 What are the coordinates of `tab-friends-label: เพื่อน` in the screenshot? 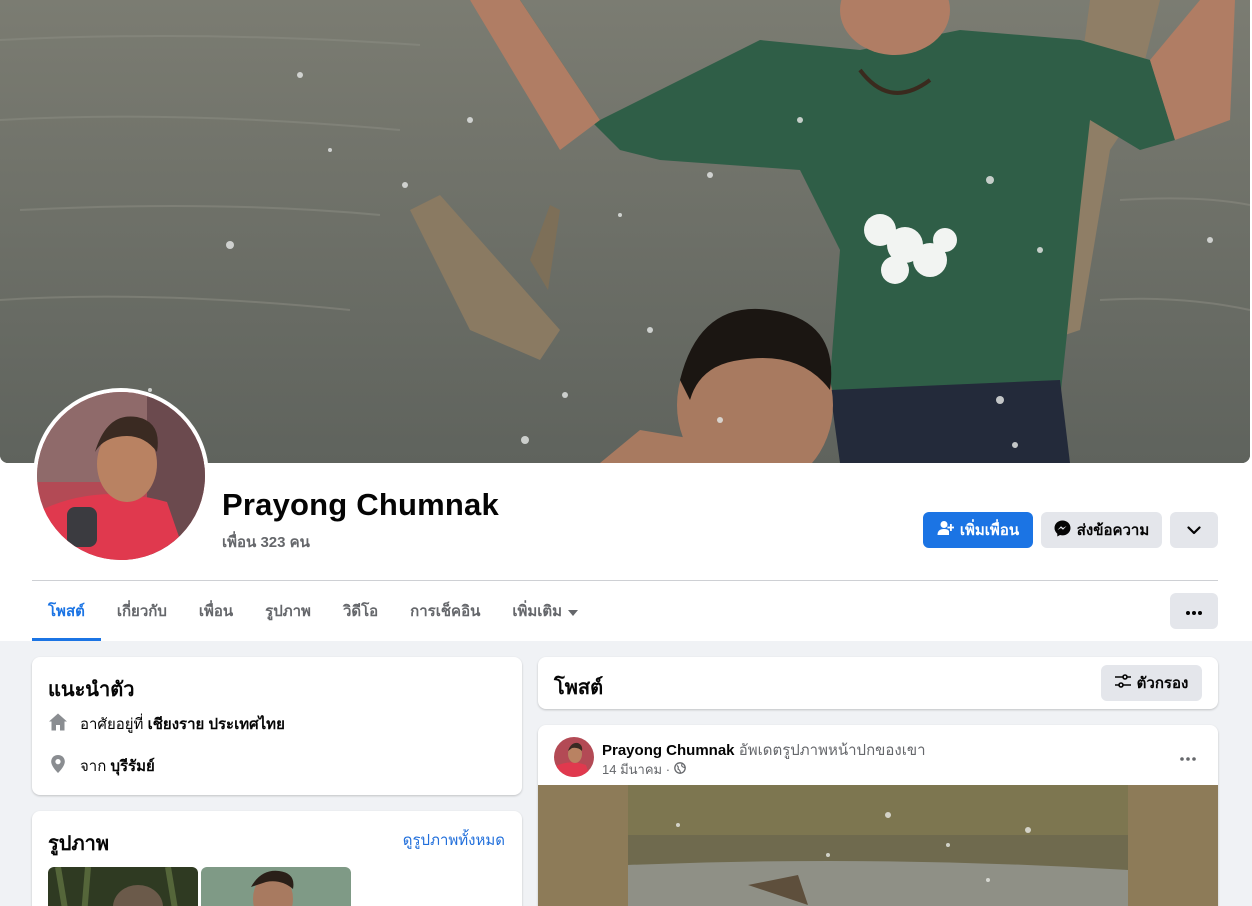 It's located at (216, 611).